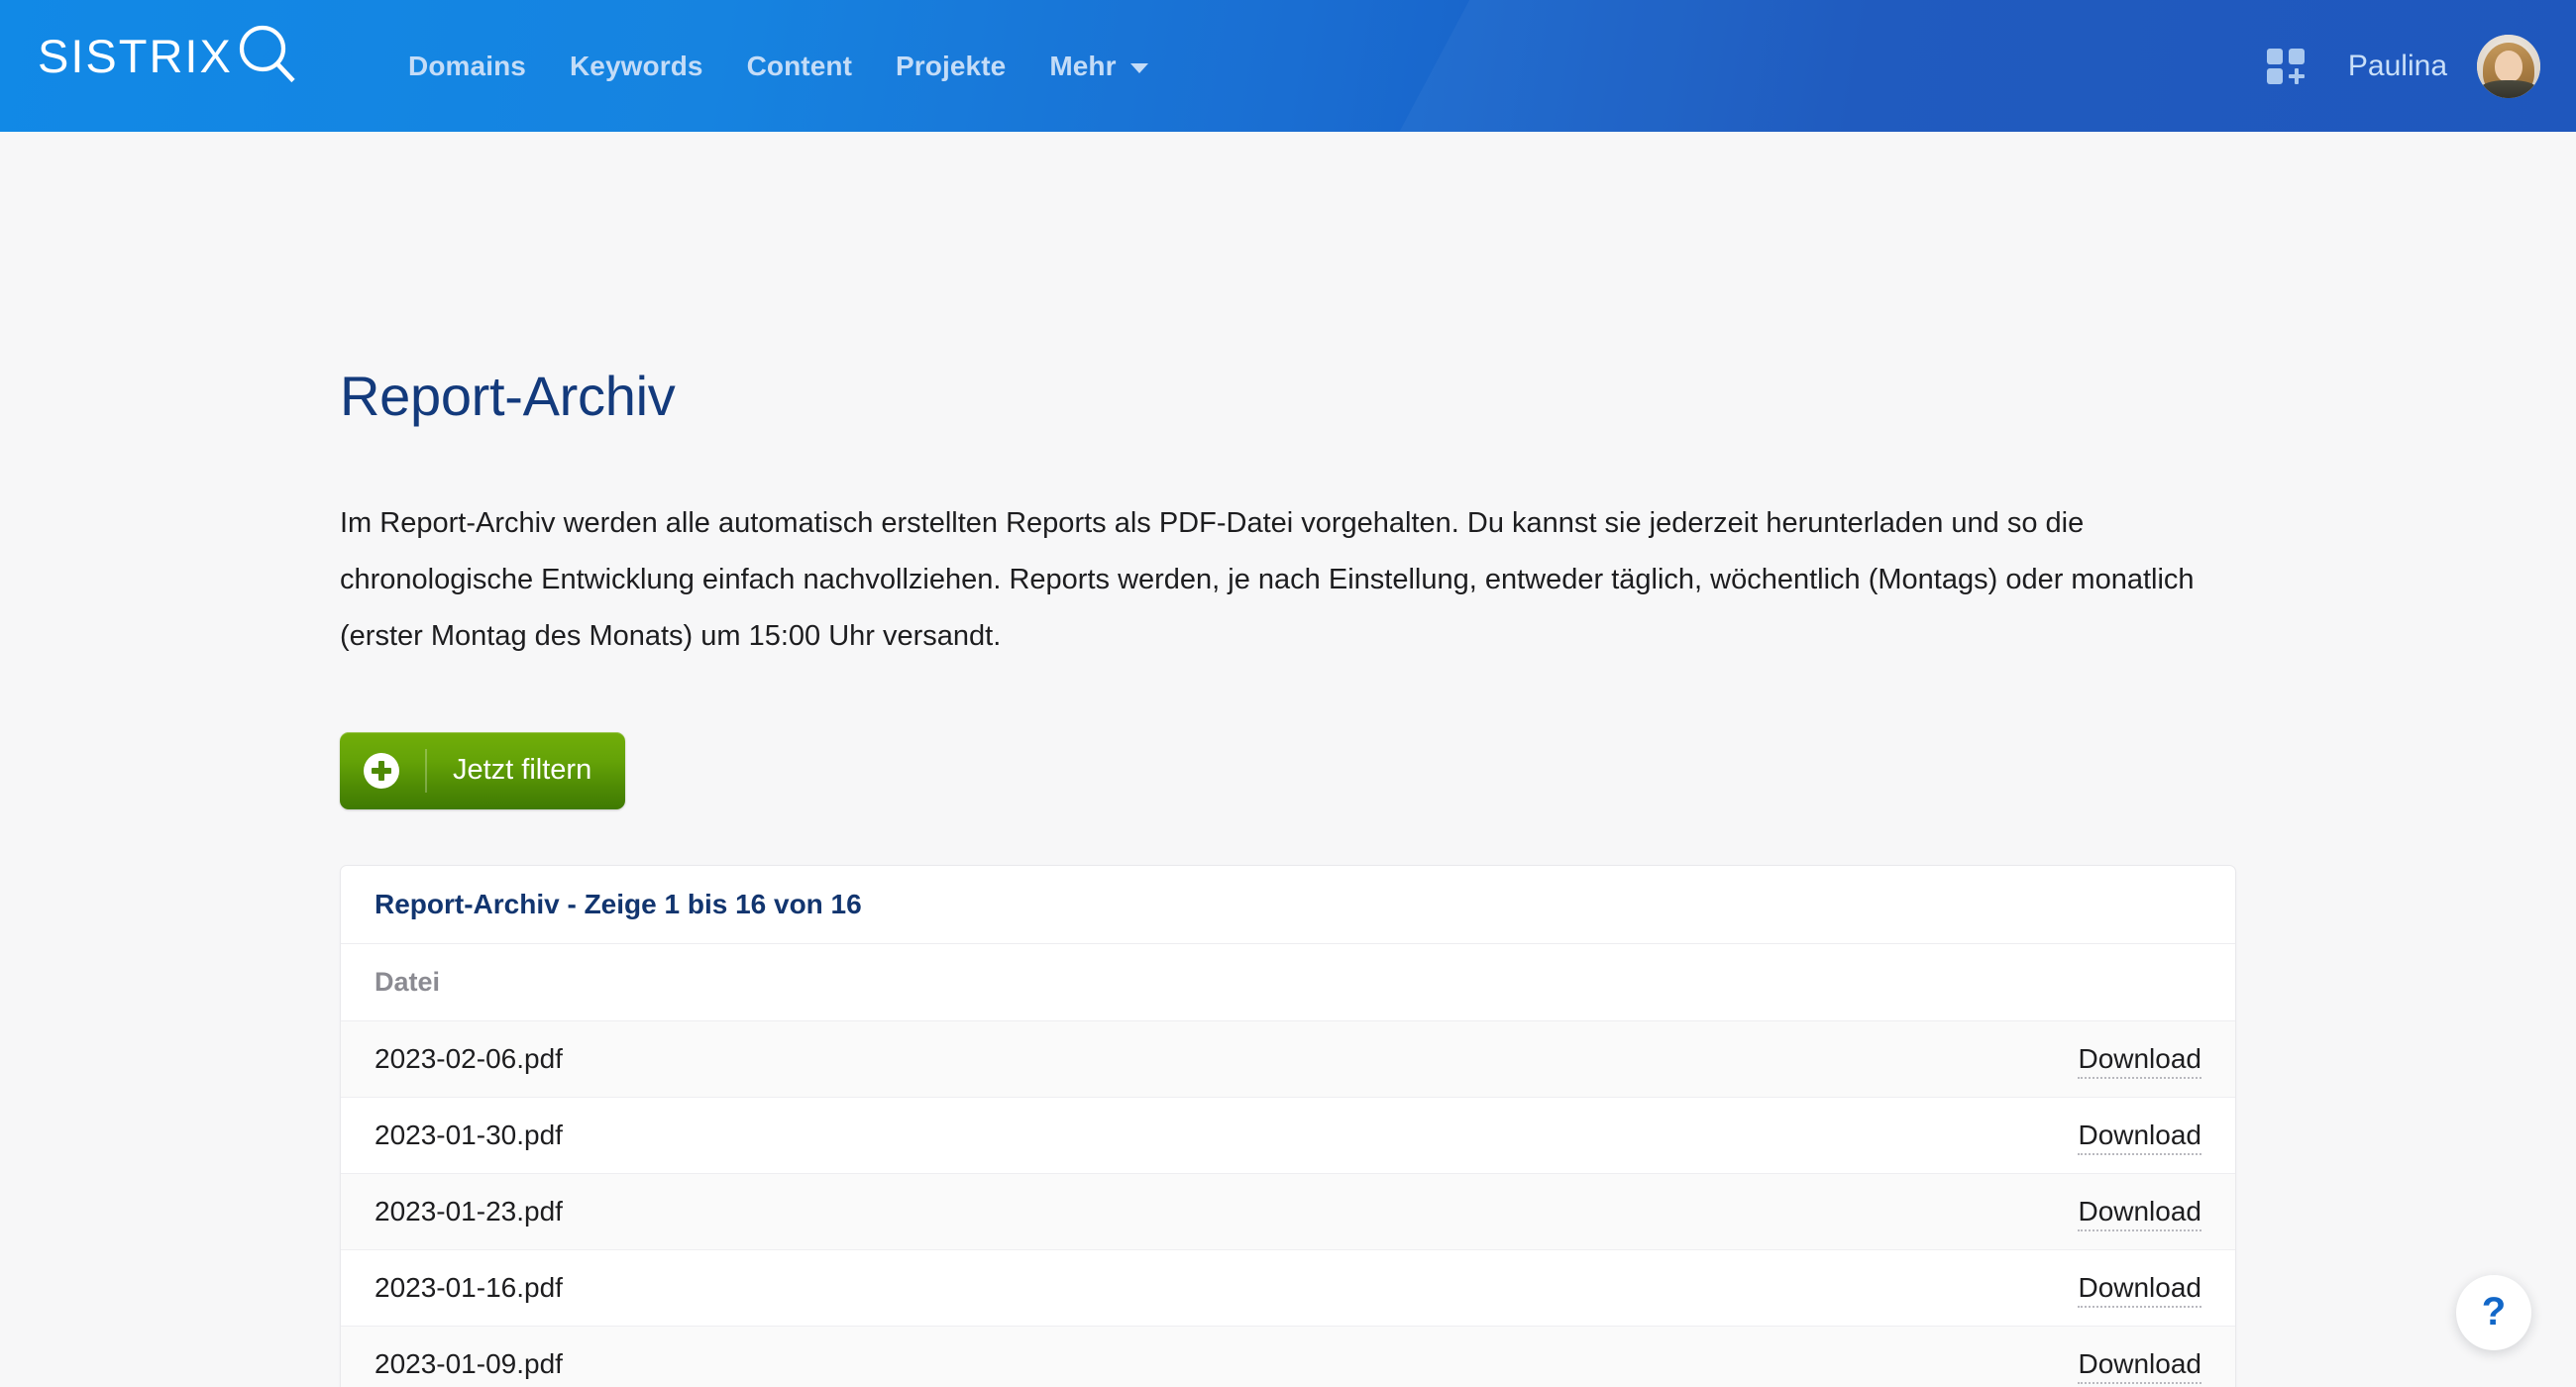 The height and width of the screenshot is (1387, 2576). Describe the element at coordinates (508, 396) in the screenshot. I see `page-title: Report-Archiv` at that location.